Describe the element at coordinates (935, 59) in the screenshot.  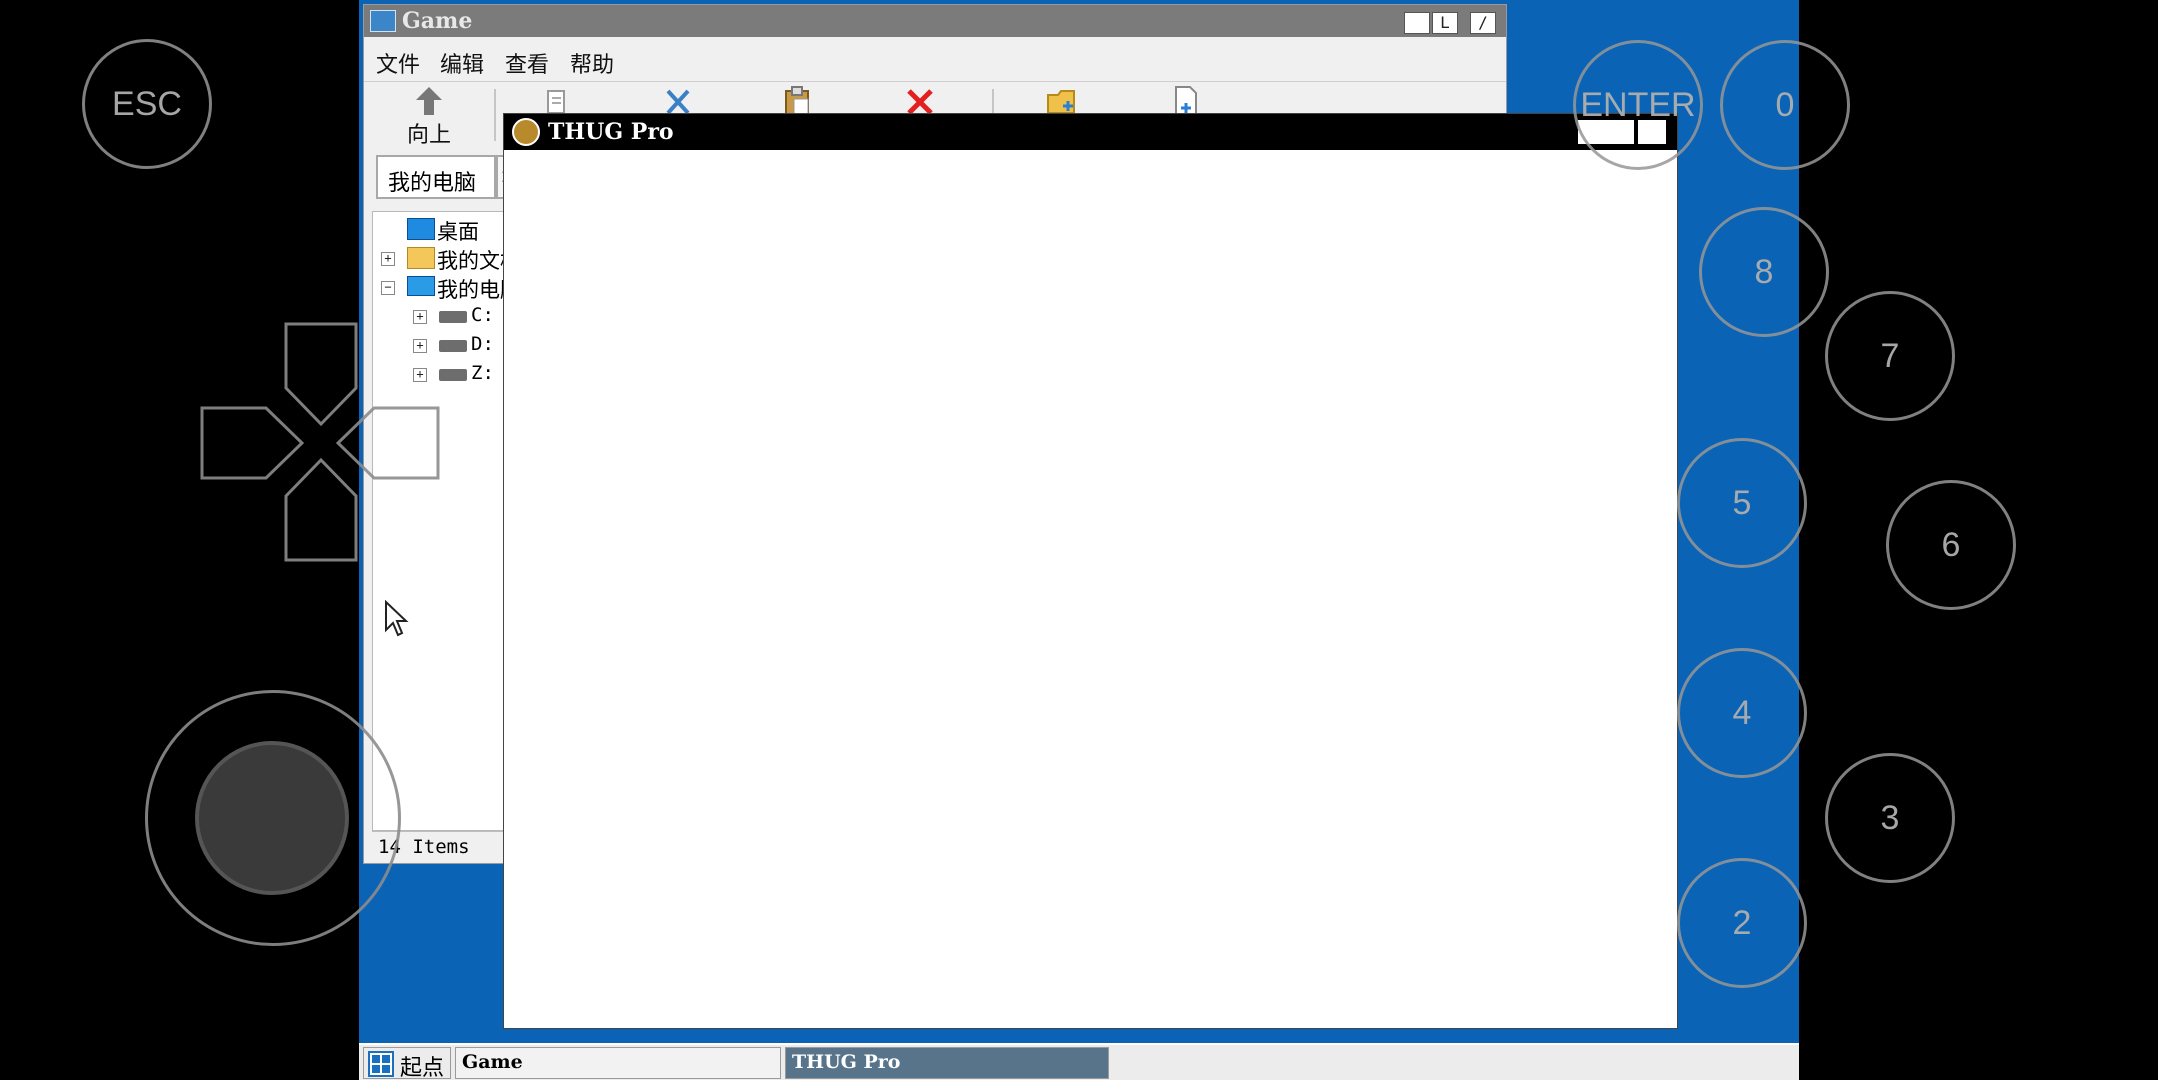
I see `menu-bar: 文件 编辑 查看 帮助` at that location.